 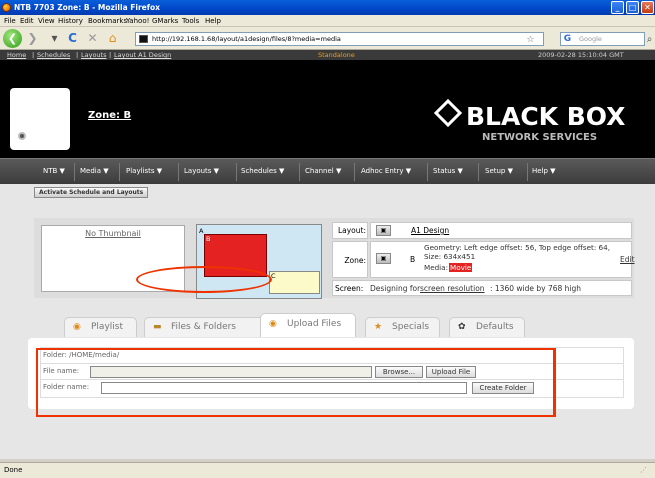 What do you see at coordinates (535, 288) in the screenshot?
I see `screen-suffix: : 1360 wide by 768 high` at bounding box center [535, 288].